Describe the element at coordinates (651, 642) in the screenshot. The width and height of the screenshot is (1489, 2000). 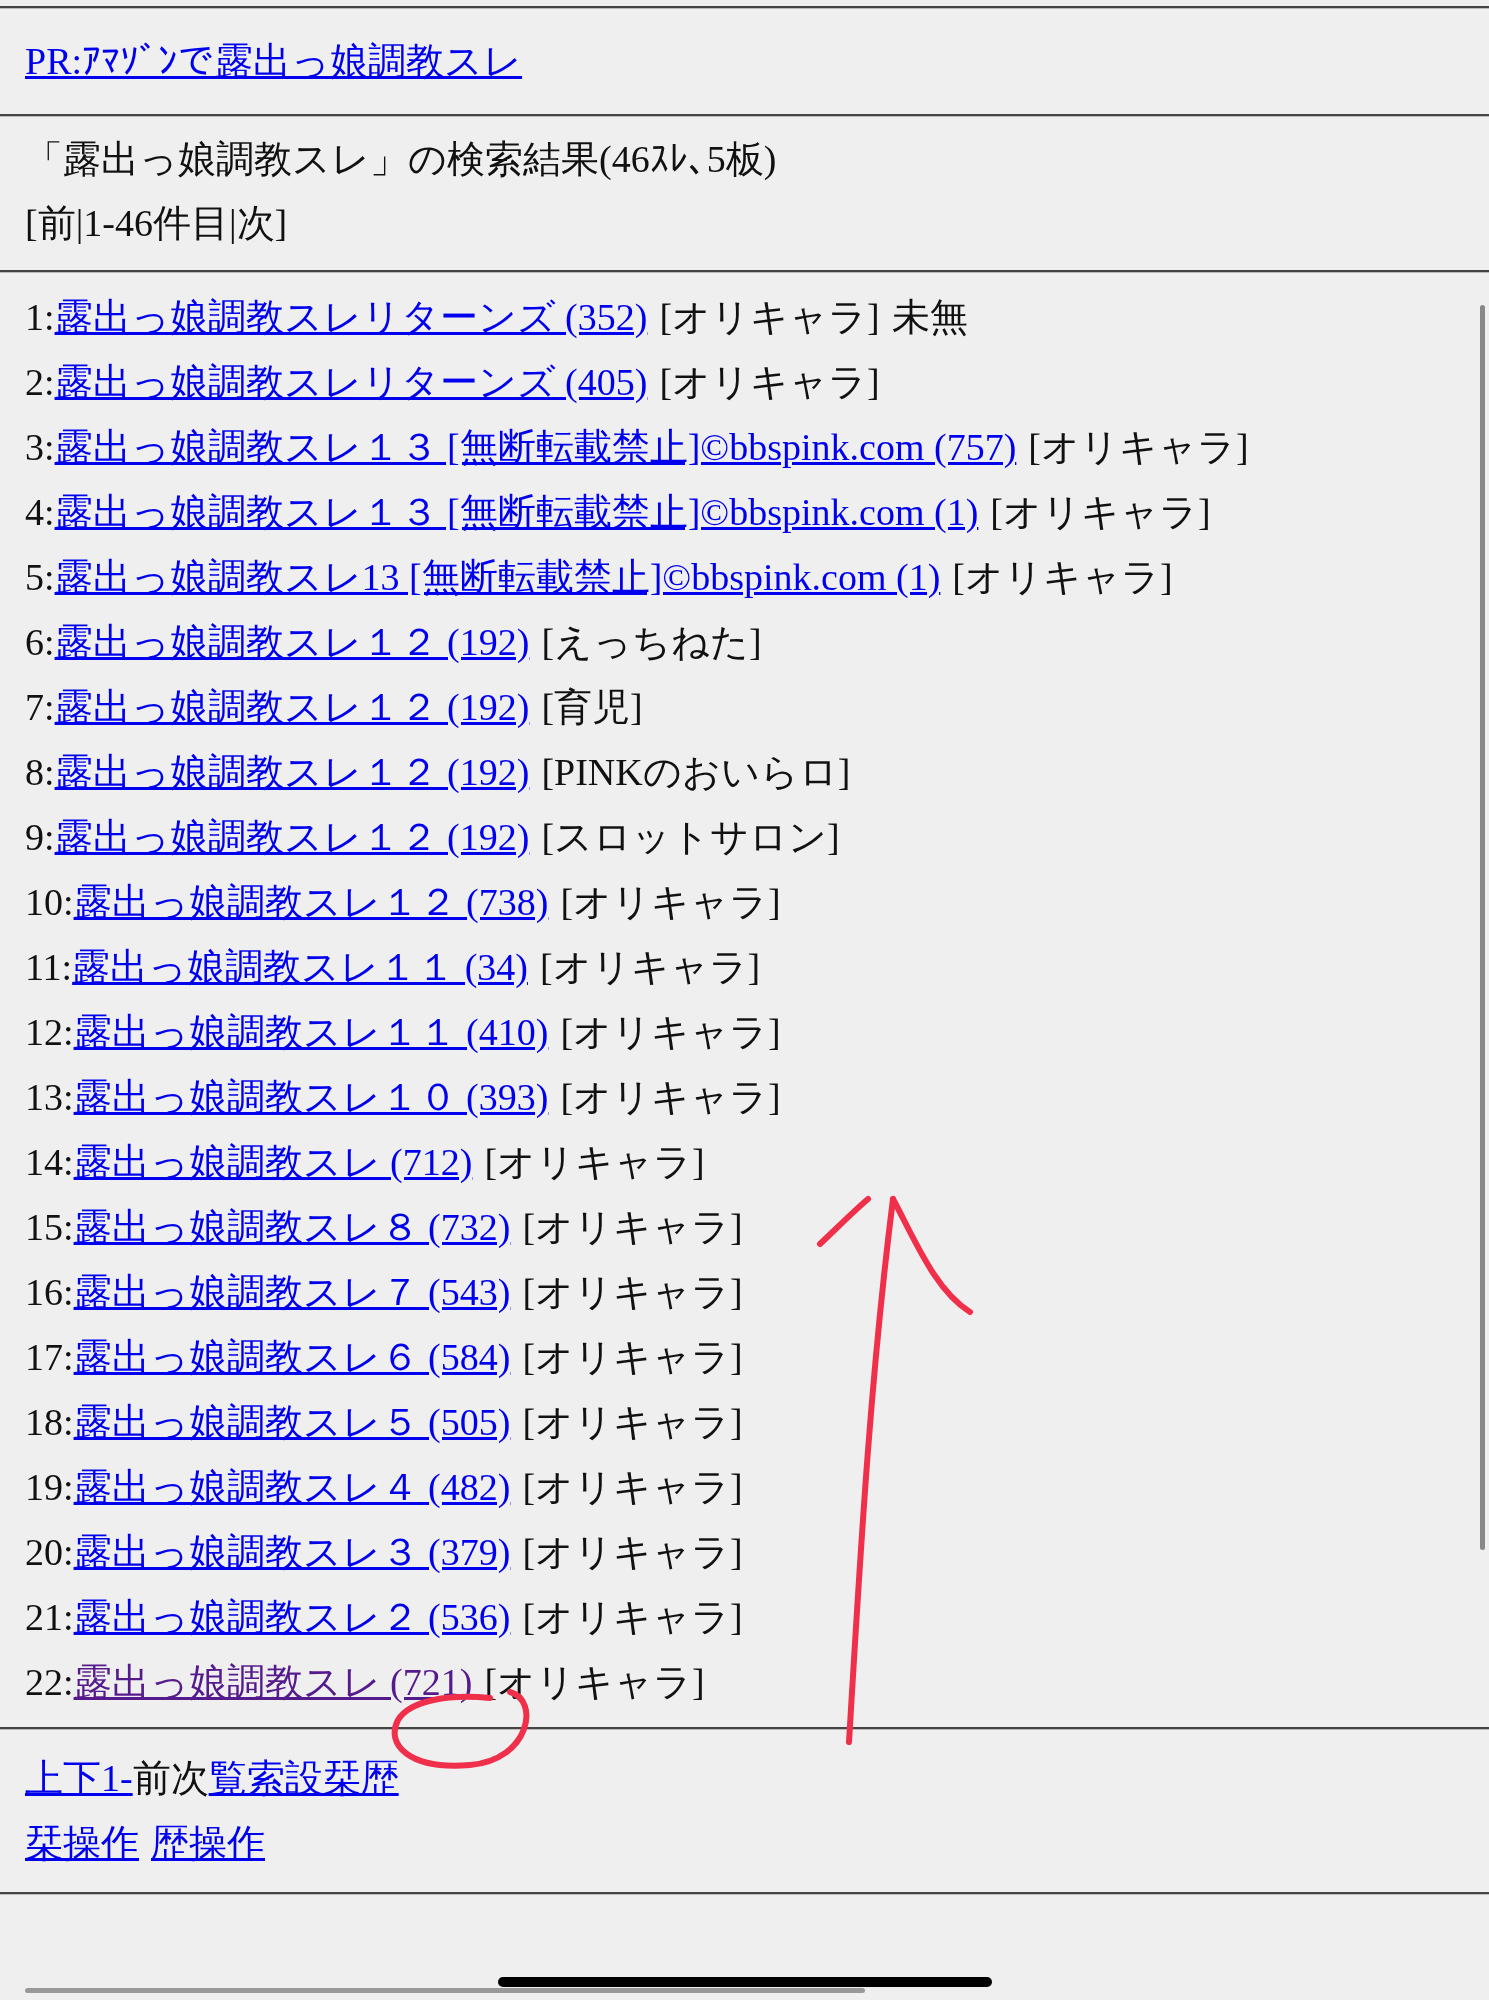
I see `board-name: [えっちねた]` at that location.